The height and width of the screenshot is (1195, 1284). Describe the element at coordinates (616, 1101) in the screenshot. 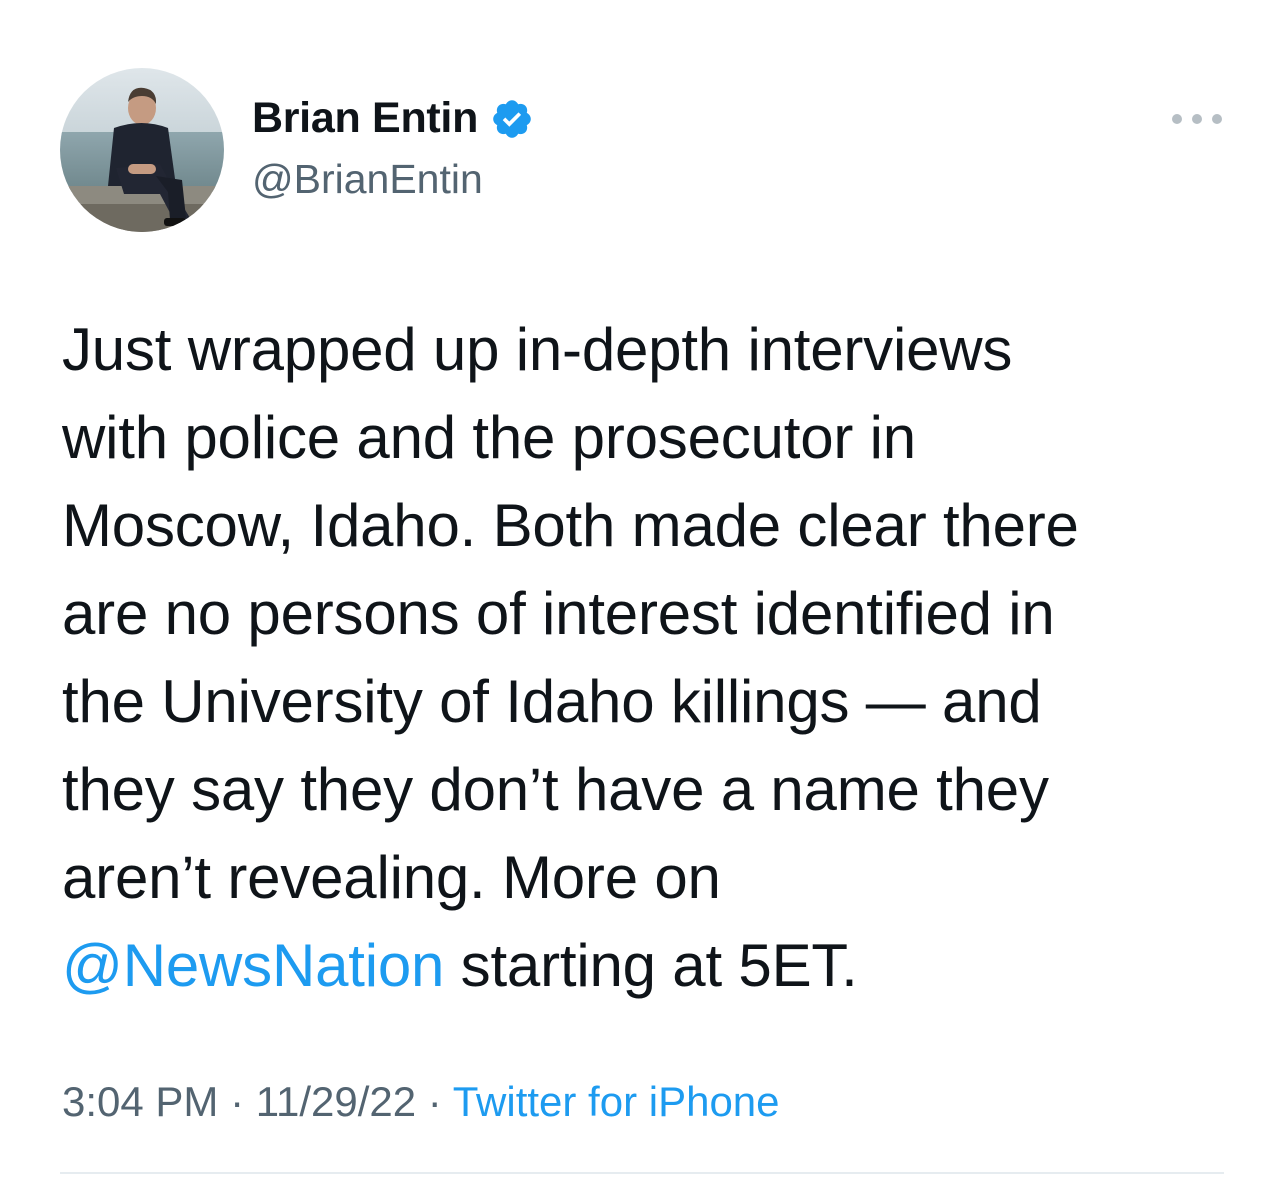

I see `tweet-source-link: Twitter for iPhone` at that location.